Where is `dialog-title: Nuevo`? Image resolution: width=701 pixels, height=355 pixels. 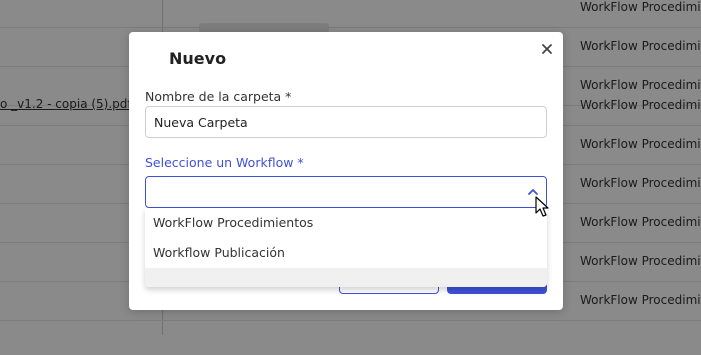 dialog-title: Nuevo is located at coordinates (198, 58).